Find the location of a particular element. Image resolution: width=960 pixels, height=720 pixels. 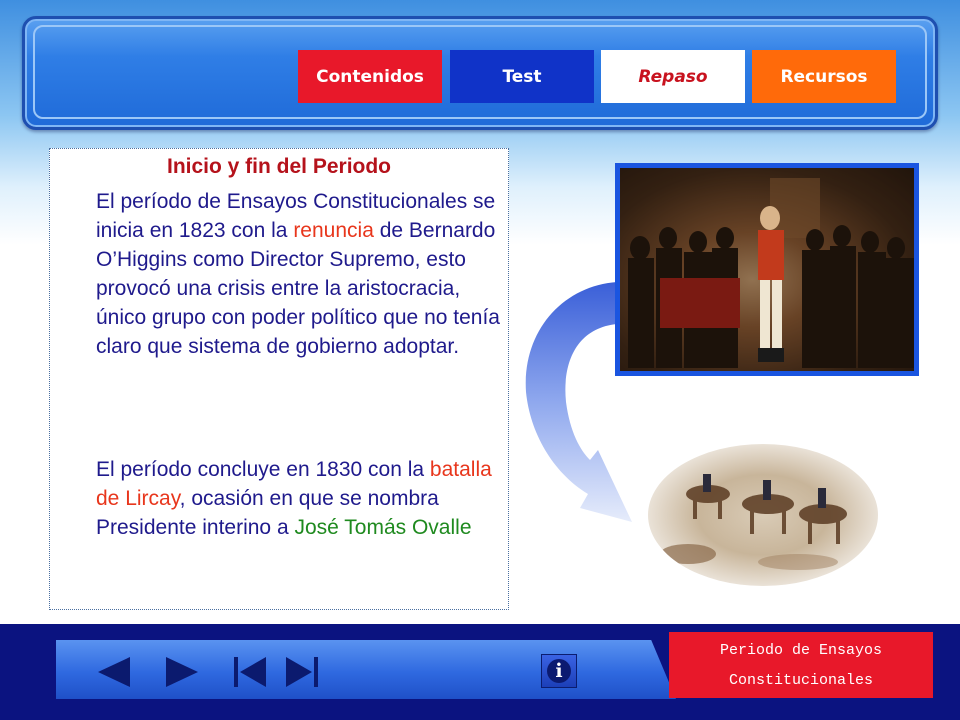

ohiggins-abdication-painting is located at coordinates (767, 269).